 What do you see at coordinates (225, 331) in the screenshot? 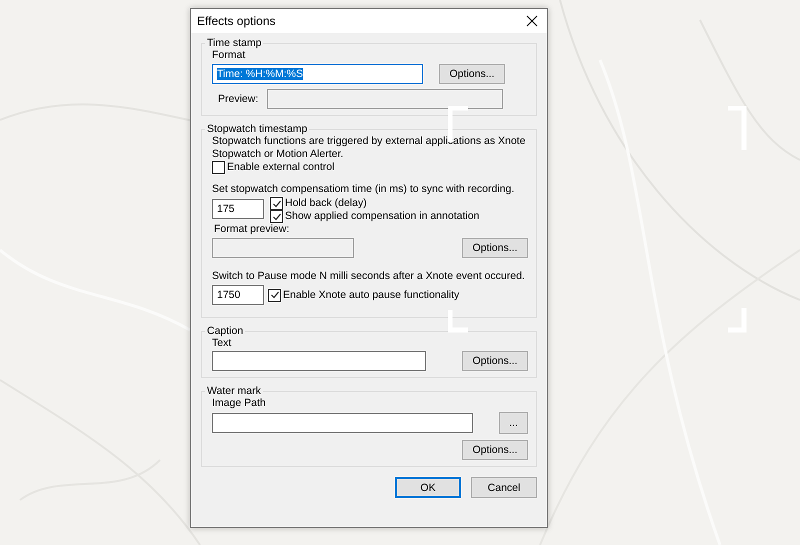
I see `group-title: Caption` at bounding box center [225, 331].